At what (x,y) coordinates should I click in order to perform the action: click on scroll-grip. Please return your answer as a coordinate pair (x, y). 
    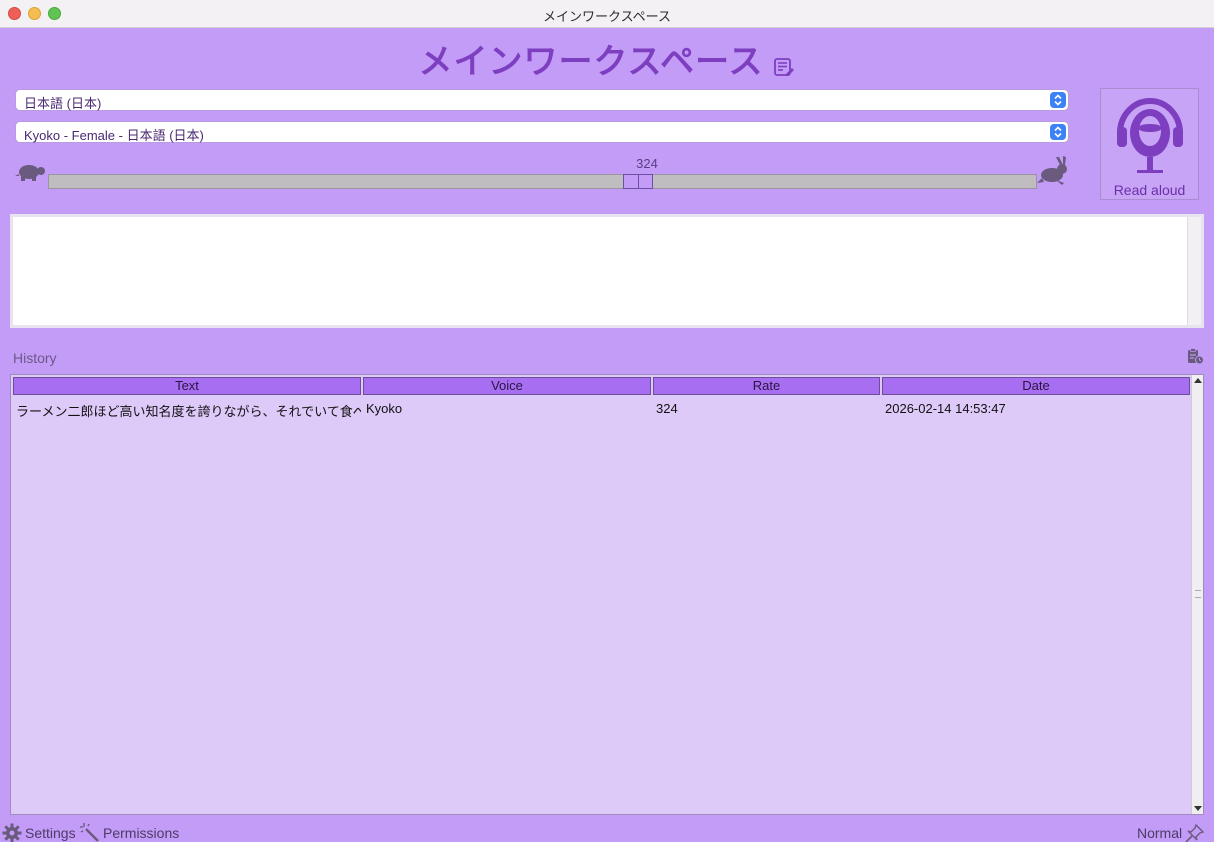
    Looking at the image, I should click on (1198, 594).